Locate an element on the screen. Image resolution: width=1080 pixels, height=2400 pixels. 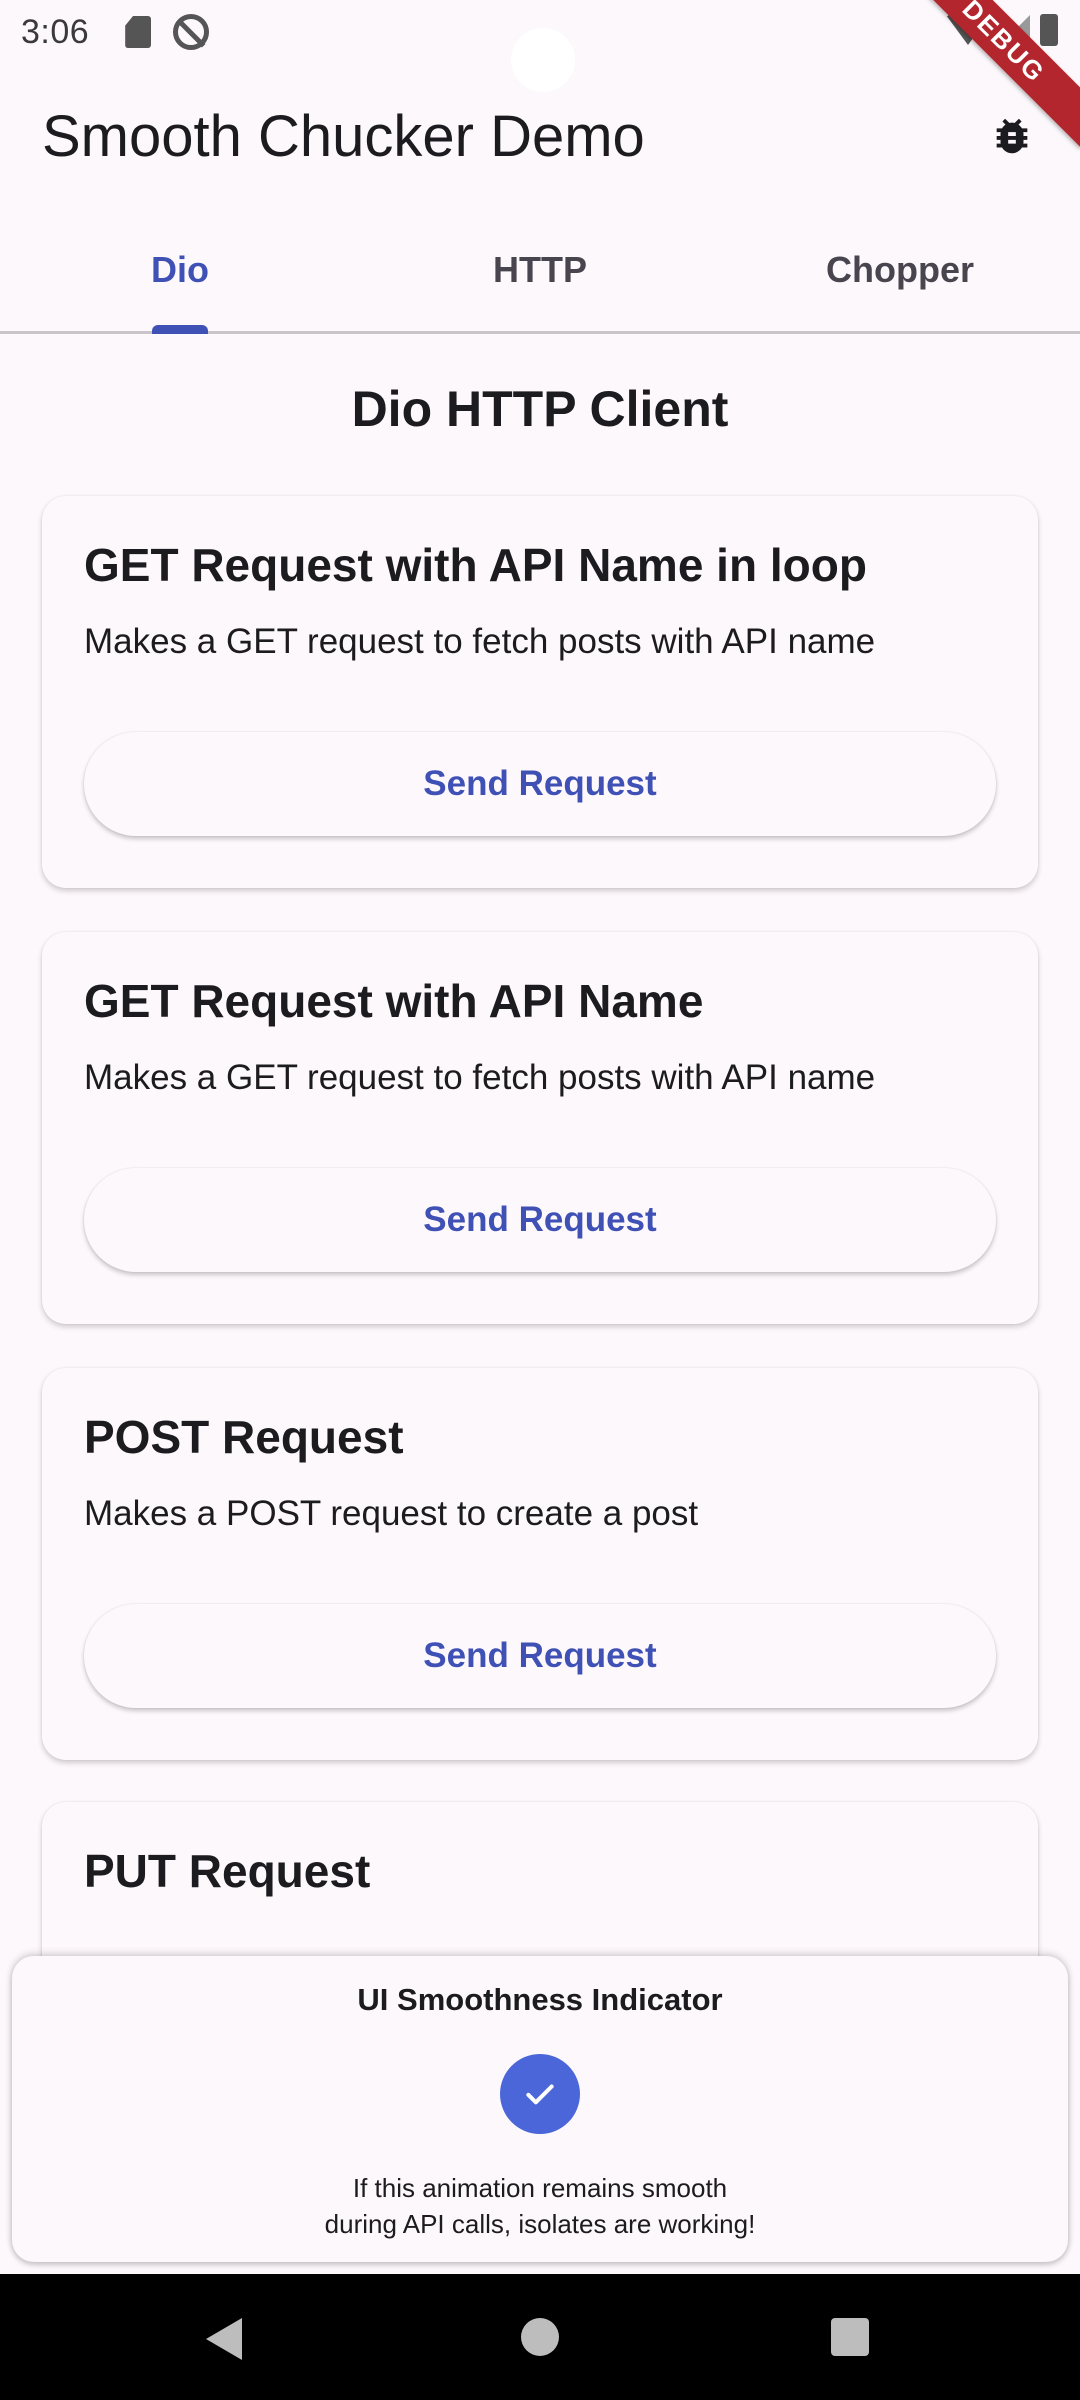
back-icon is located at coordinates (224, 2339).